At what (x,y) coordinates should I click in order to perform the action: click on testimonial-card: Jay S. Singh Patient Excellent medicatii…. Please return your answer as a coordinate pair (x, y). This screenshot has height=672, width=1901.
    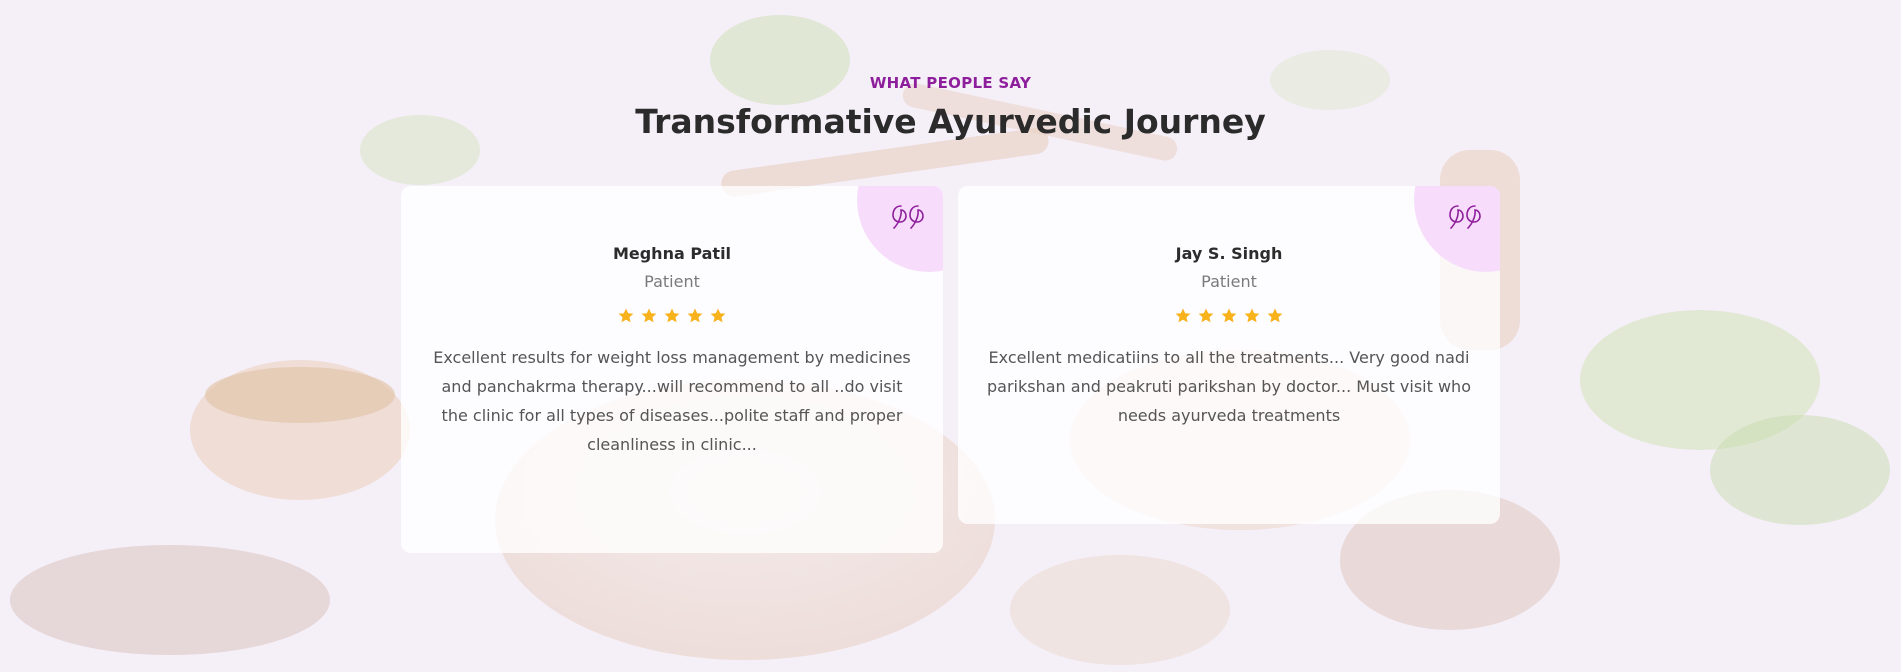
    Looking at the image, I should click on (1229, 355).